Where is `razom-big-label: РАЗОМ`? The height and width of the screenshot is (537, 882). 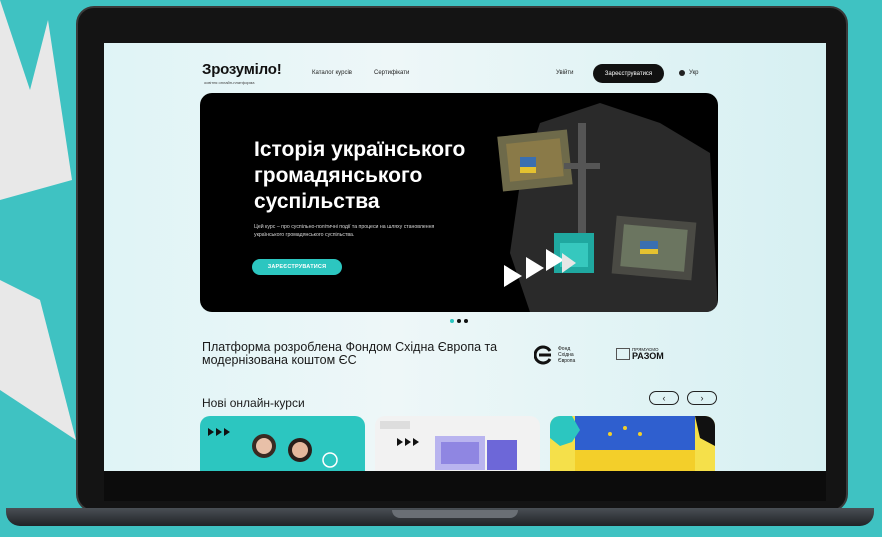 razom-big-label: РАЗОМ is located at coordinates (648, 356).